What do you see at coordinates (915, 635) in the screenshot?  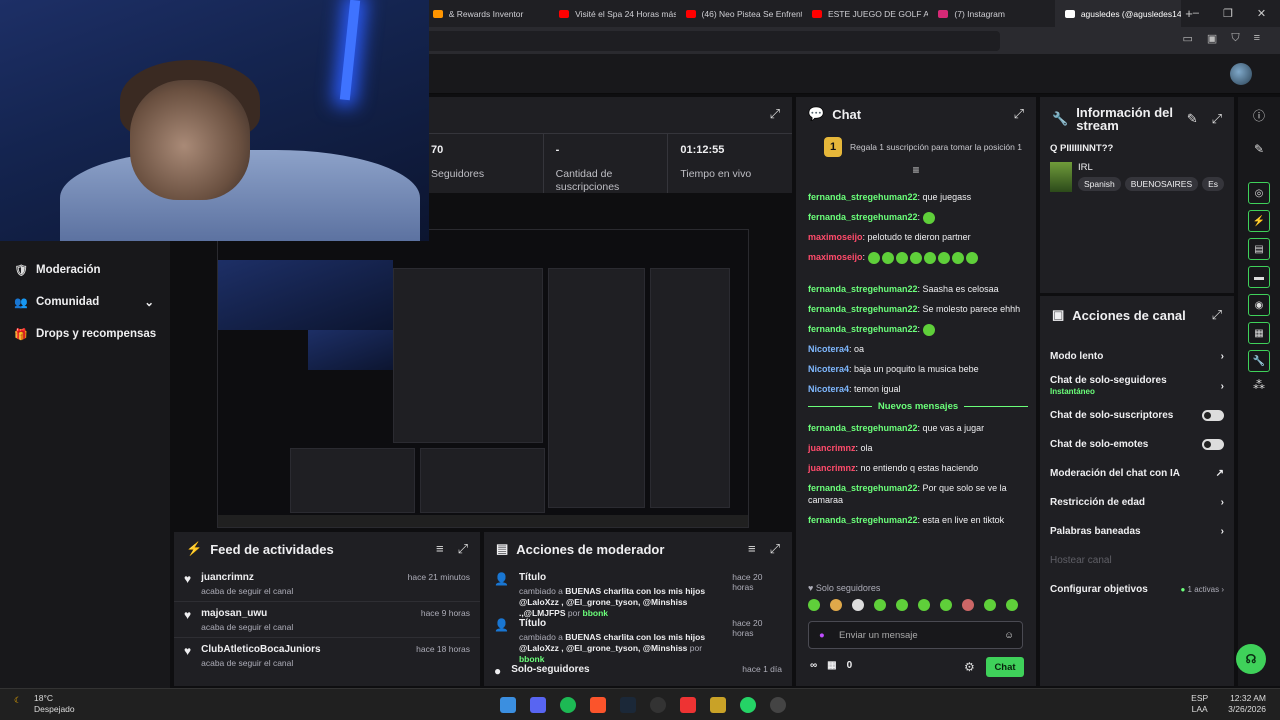 I see `chat-input: ● Enviar un mensaje ☺` at bounding box center [915, 635].